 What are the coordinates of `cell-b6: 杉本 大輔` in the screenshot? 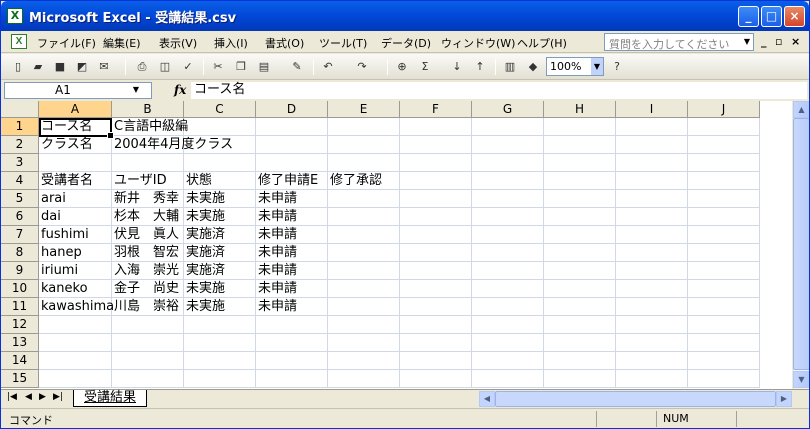 It's located at (148, 217).